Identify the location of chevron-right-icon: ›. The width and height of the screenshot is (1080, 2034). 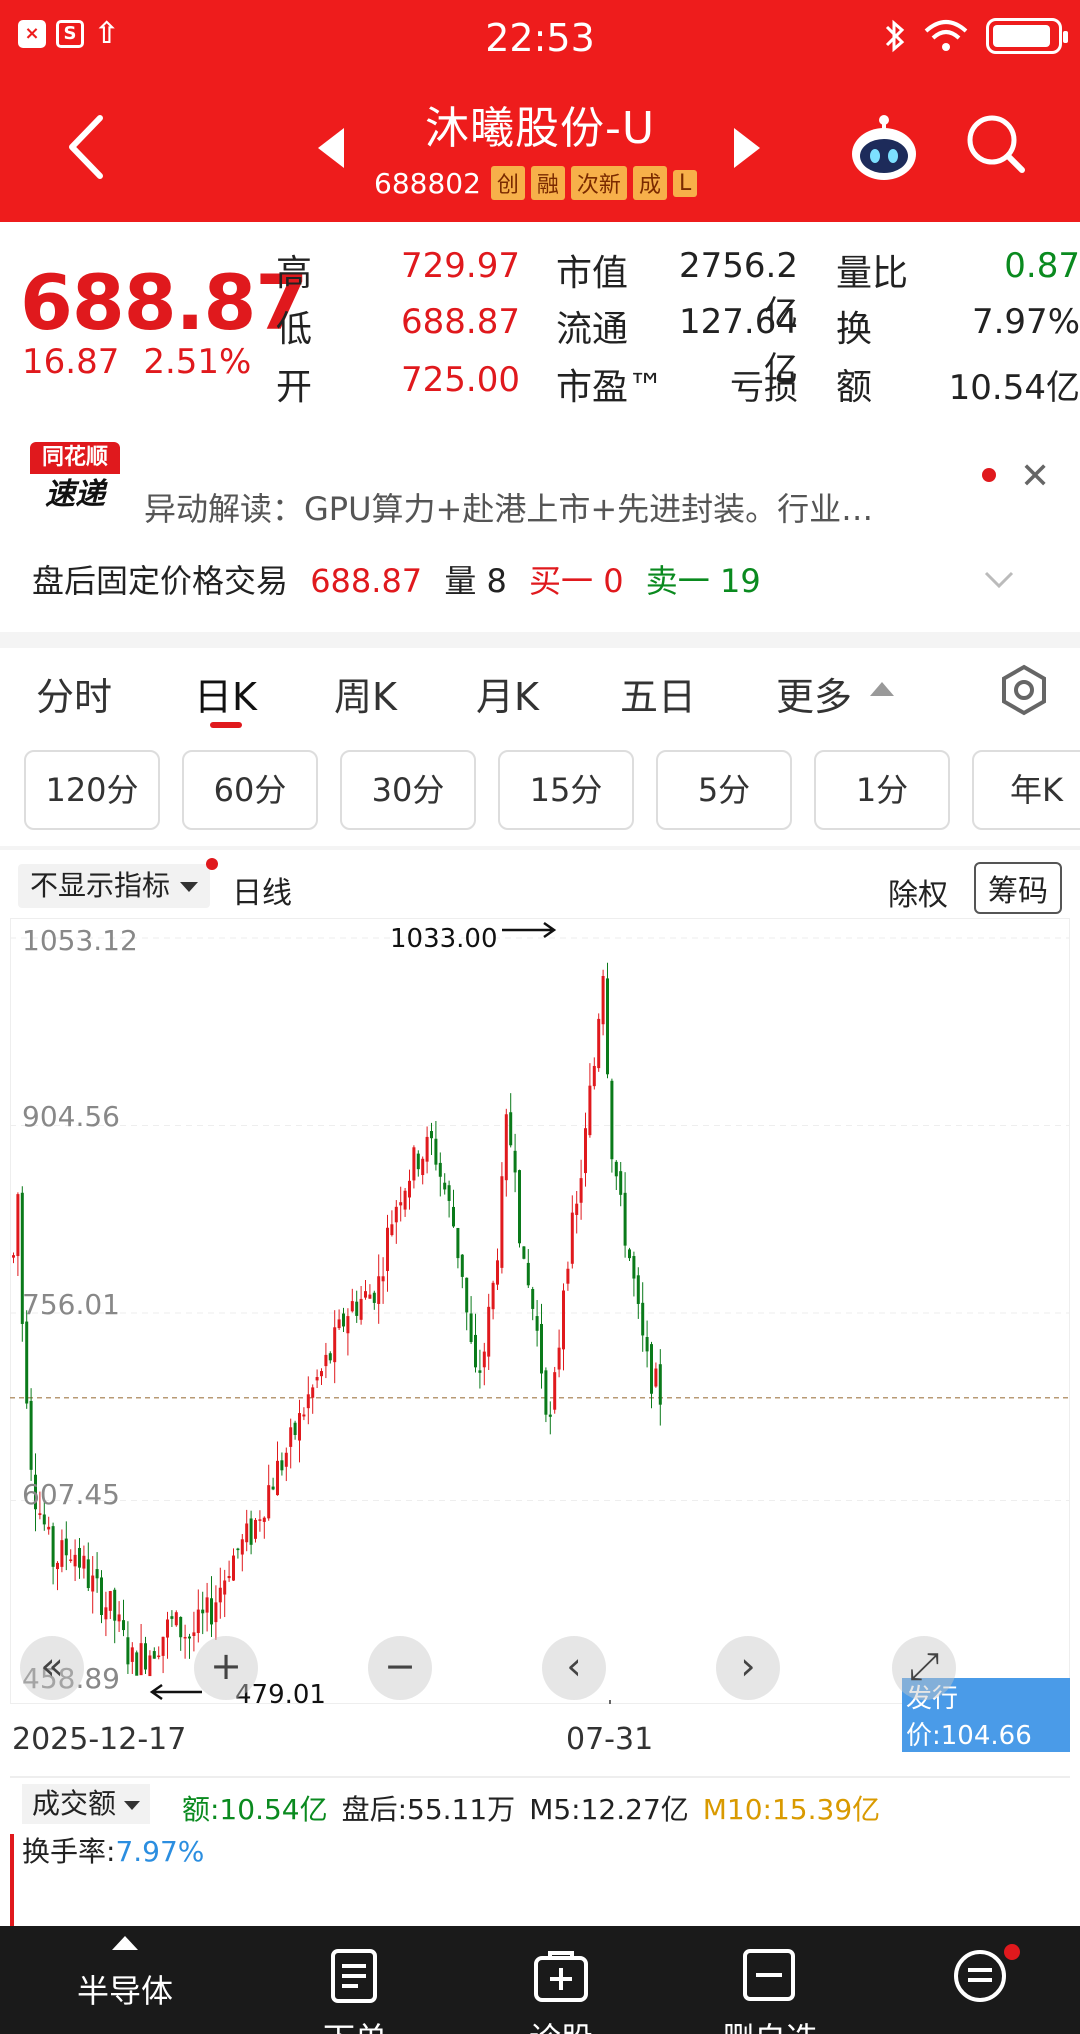
(748, 1668).